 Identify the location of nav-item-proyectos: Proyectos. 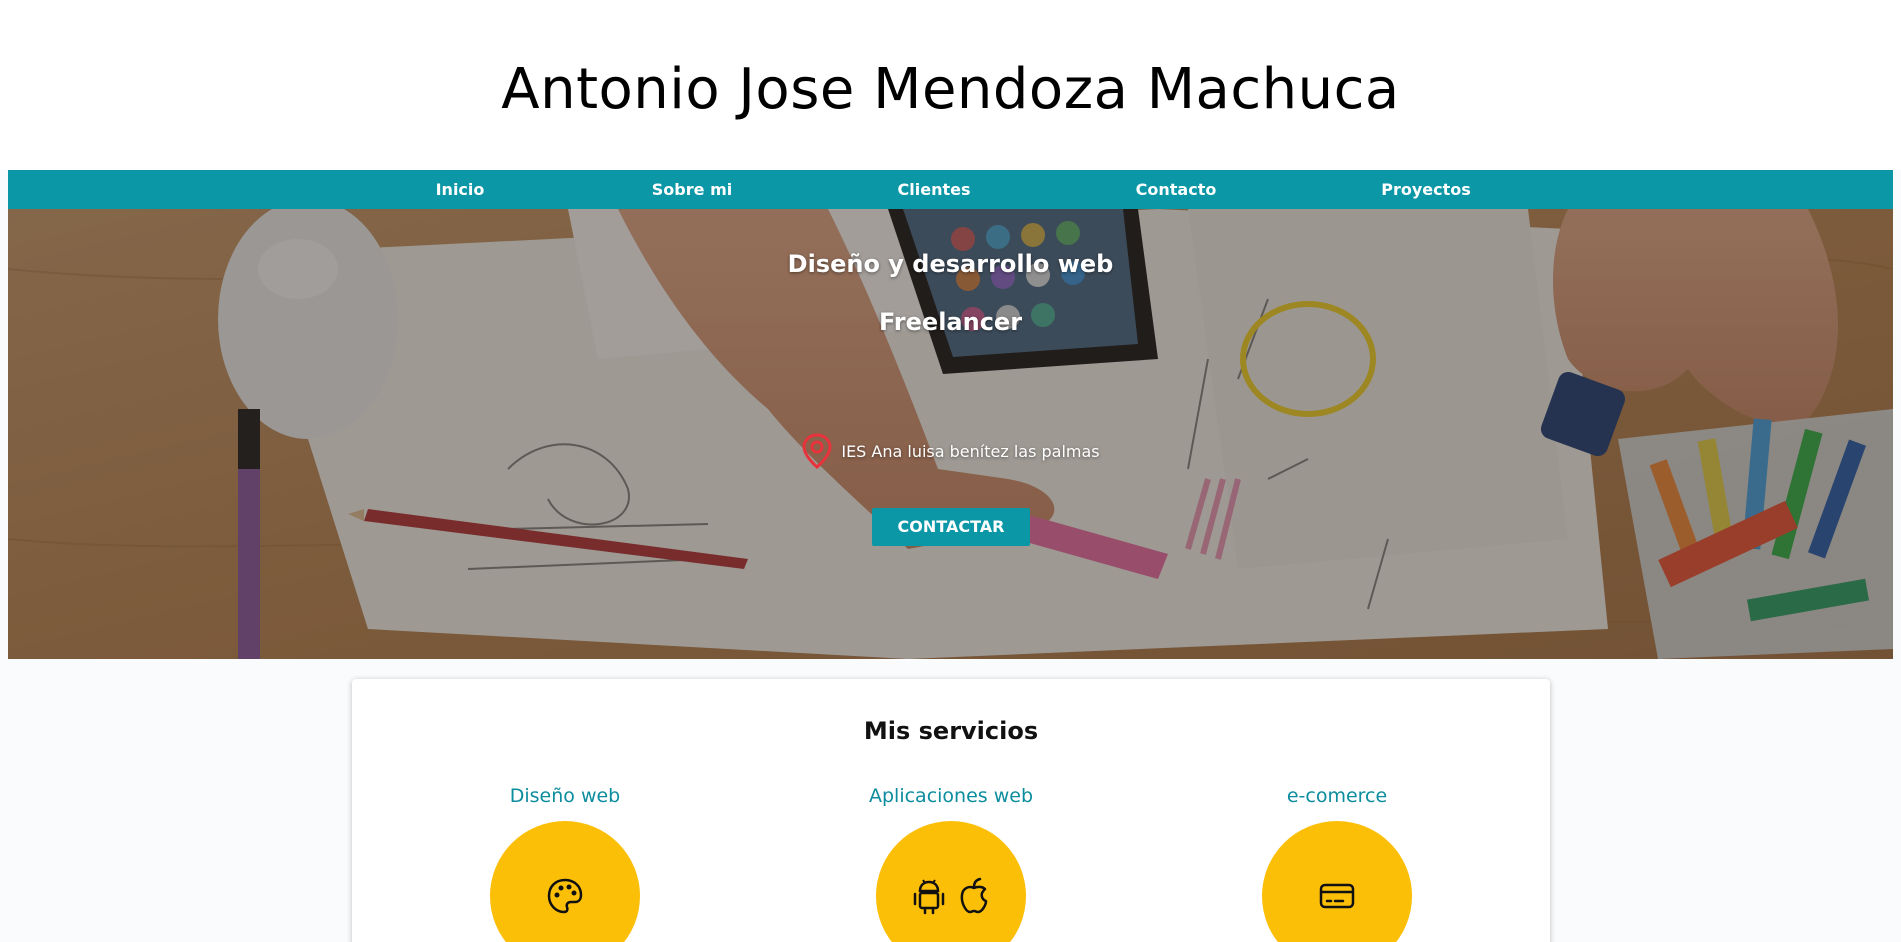
(1426, 189).